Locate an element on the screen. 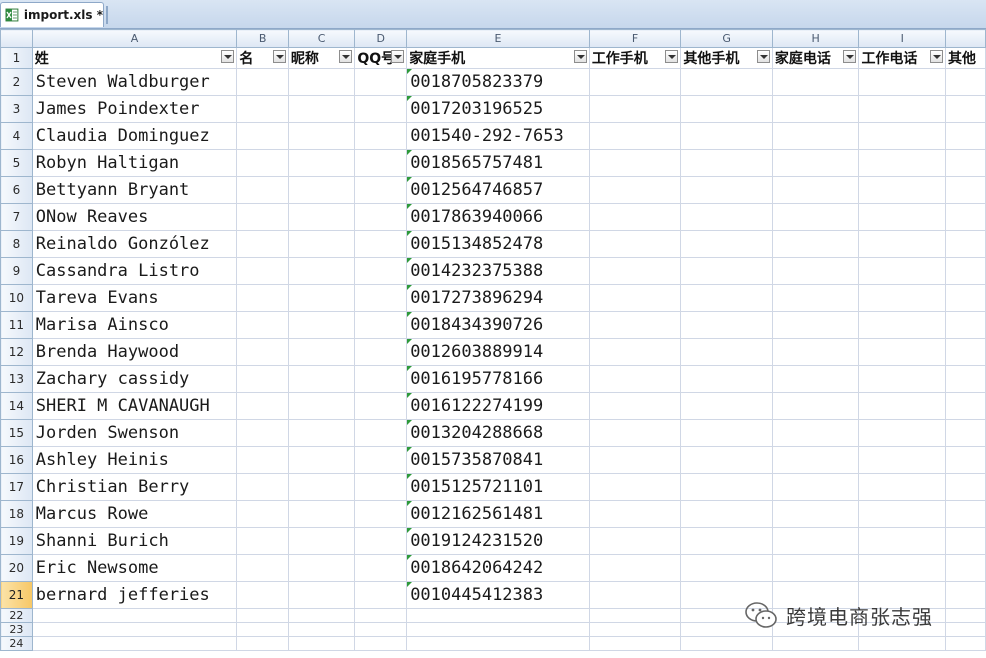  header-cell-home-mobile: 家庭手机 is located at coordinates (498, 58).